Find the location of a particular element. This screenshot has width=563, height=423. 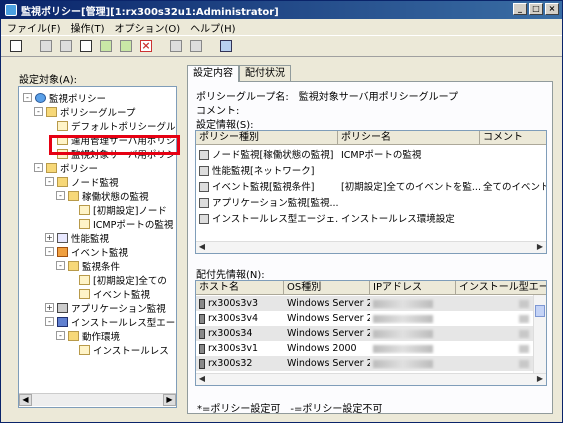

tree-node-label: デフォルトポリシーグル is located at coordinates (123, 127).